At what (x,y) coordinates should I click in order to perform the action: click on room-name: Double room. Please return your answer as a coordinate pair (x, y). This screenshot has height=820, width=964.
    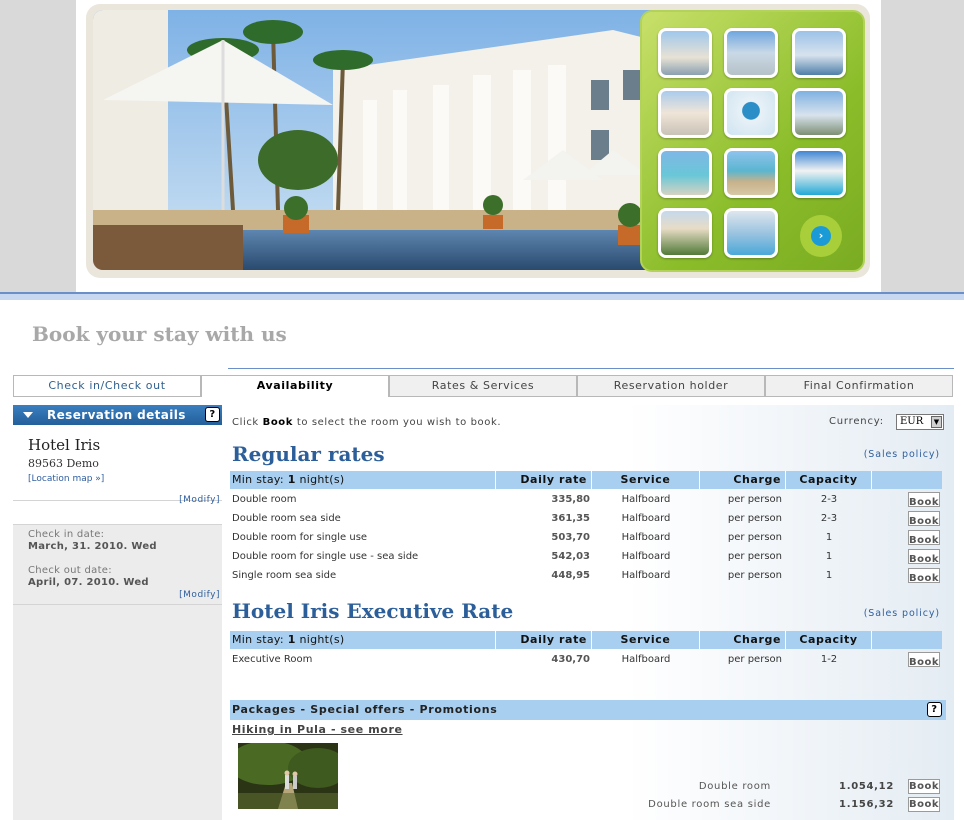
    Looking at the image, I should click on (264, 499).